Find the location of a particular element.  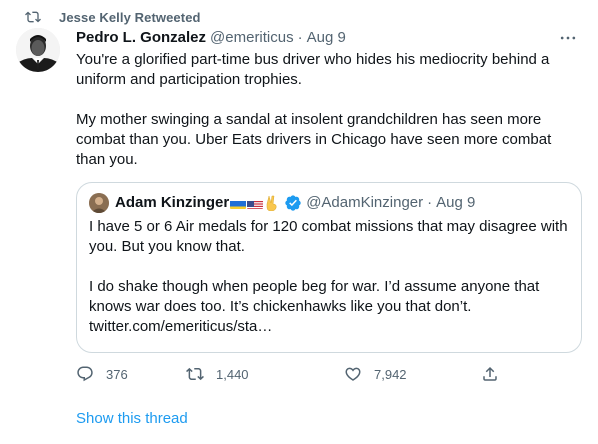

quoted-author-name: Adam Kinzinger is located at coordinates (172, 203).